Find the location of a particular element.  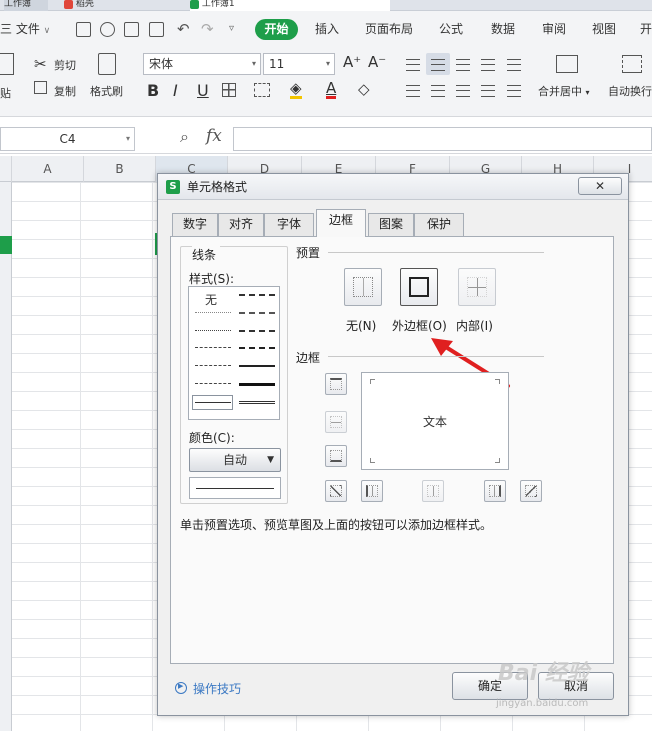

line-style-medium is located at coordinates (257, 366).